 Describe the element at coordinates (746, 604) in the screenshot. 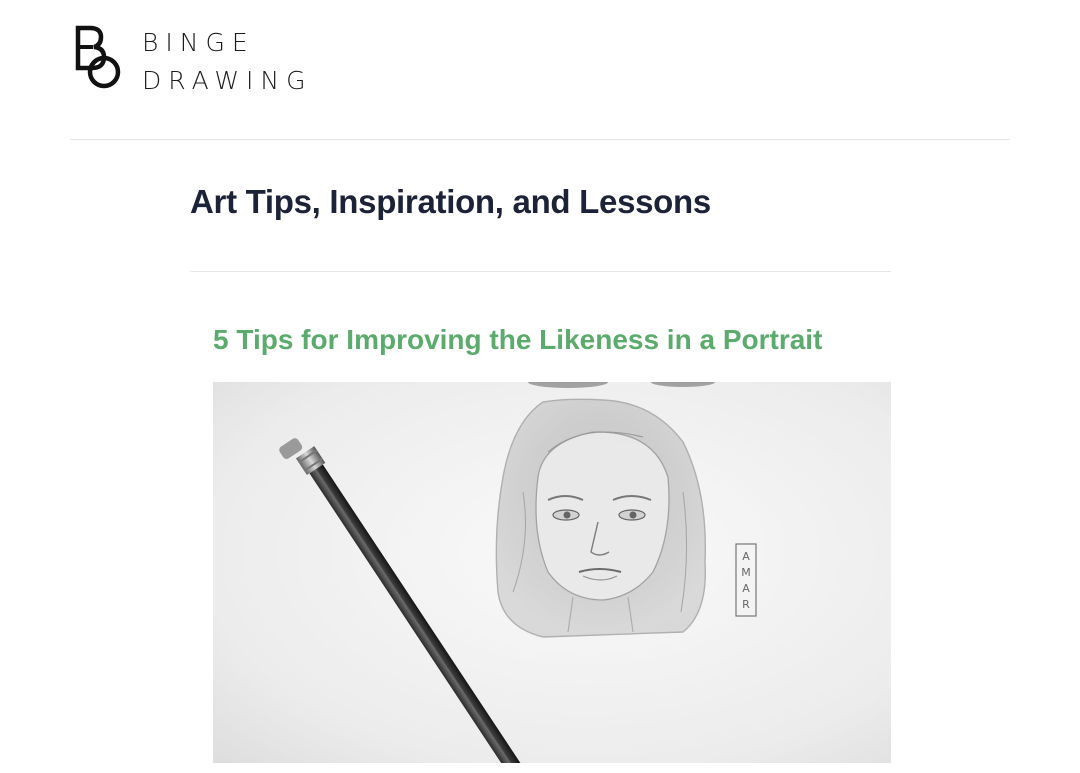

I see `svg-text: R` at that location.